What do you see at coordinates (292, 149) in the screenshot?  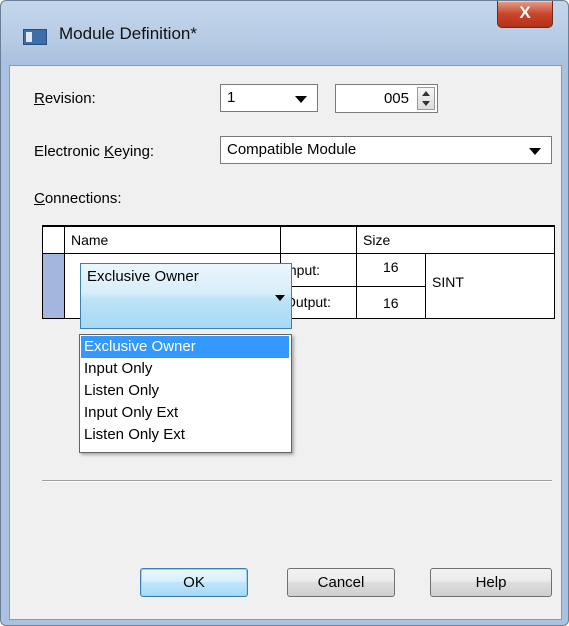 I see `electronic-keying-value: Compatible Module` at bounding box center [292, 149].